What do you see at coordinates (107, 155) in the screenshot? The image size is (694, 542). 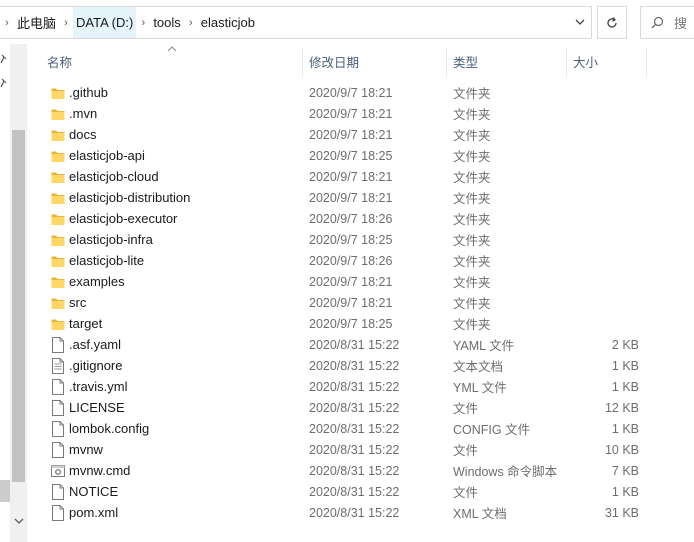 I see `file-name: elasticjob-api` at bounding box center [107, 155].